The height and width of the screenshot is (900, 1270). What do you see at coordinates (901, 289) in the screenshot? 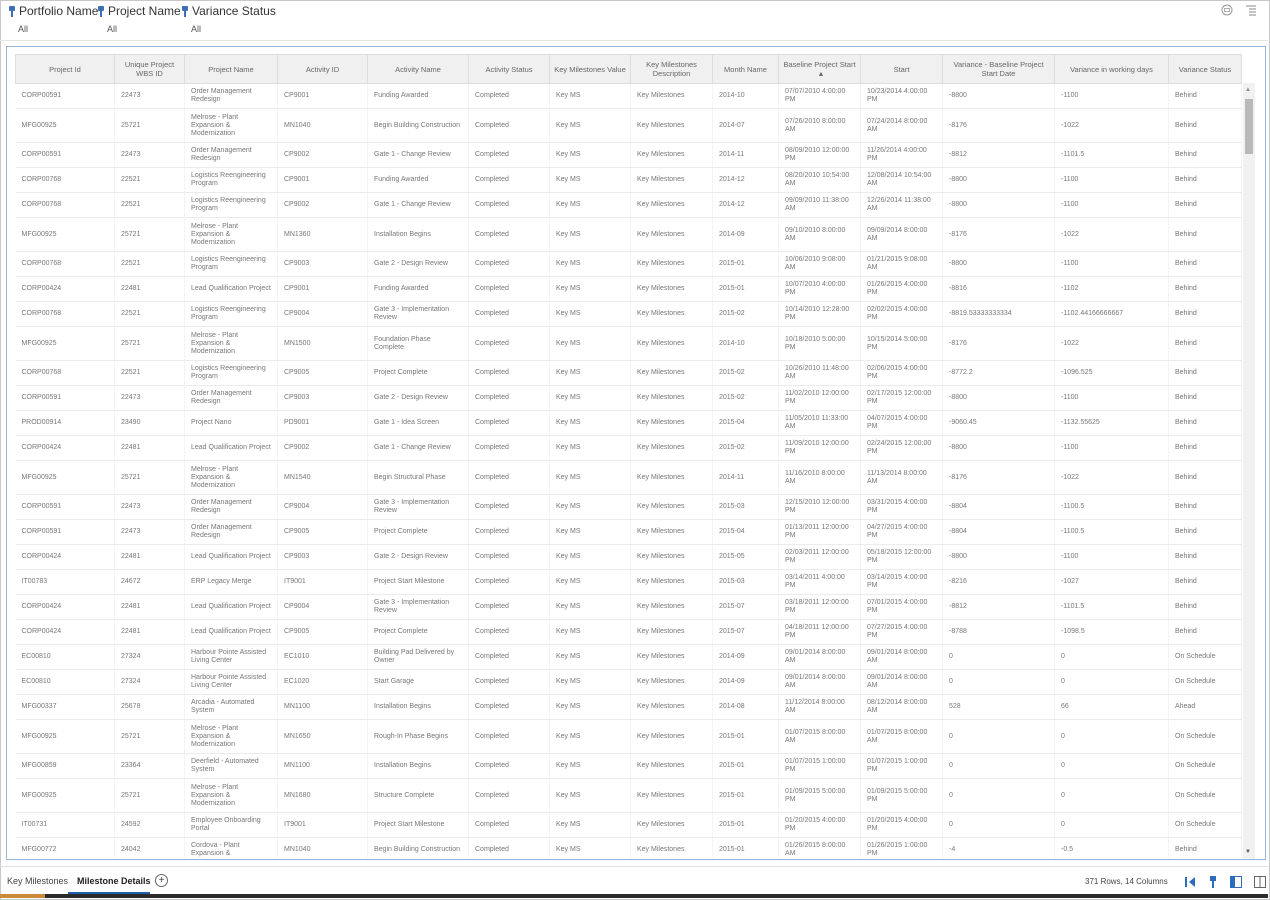
I see `table-cell: 01/26/2015 4:00:00 PM` at bounding box center [901, 289].